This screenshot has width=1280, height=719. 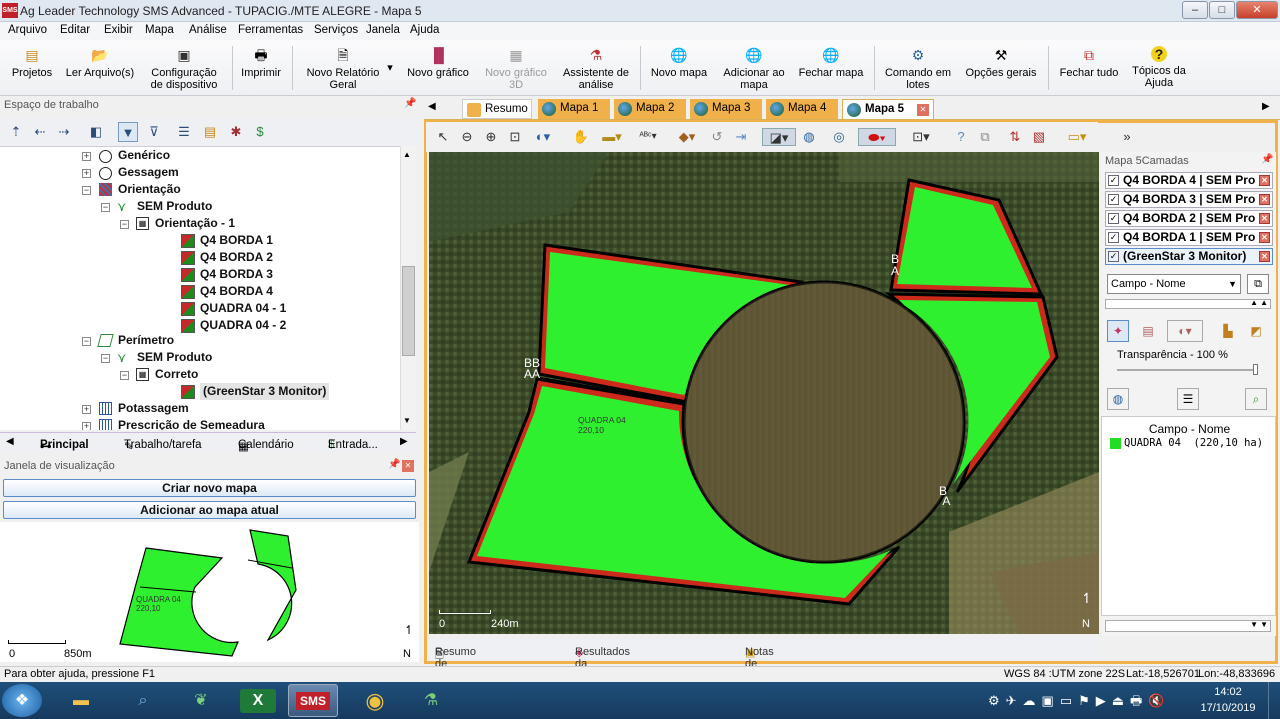 What do you see at coordinates (918, 67) in the screenshot?
I see `comando-lotes-button: ⚙ Comando em lotes` at bounding box center [918, 67].